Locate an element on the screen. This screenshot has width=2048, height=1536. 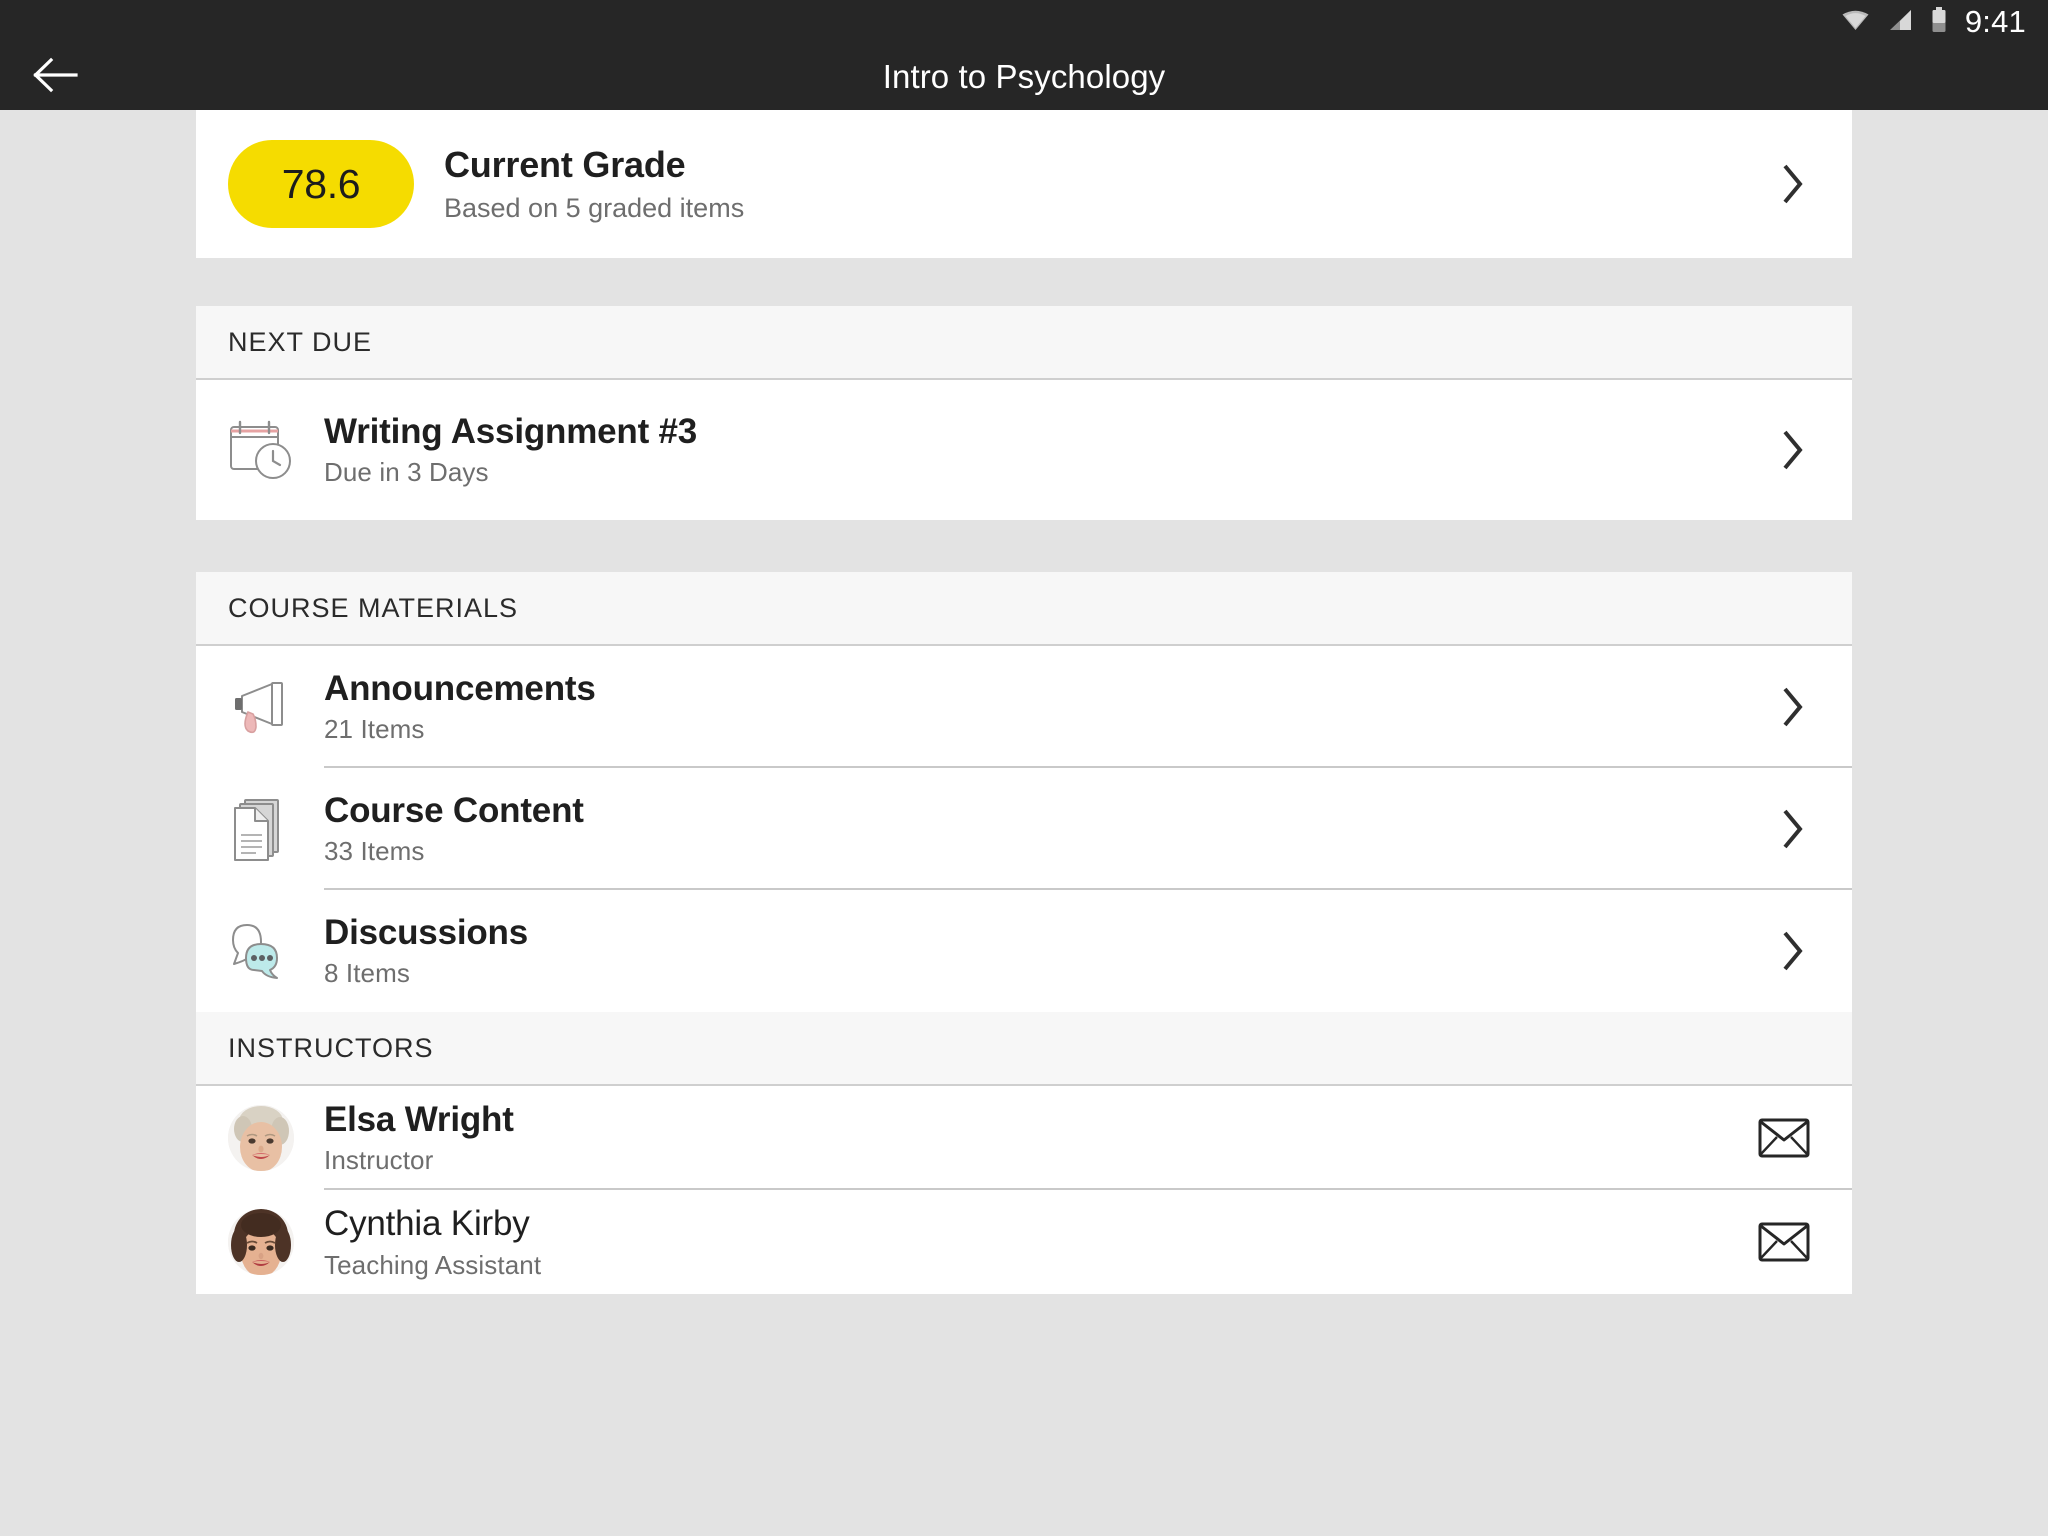
section-header-next-due: NEXT DUE is located at coordinates (1024, 343).